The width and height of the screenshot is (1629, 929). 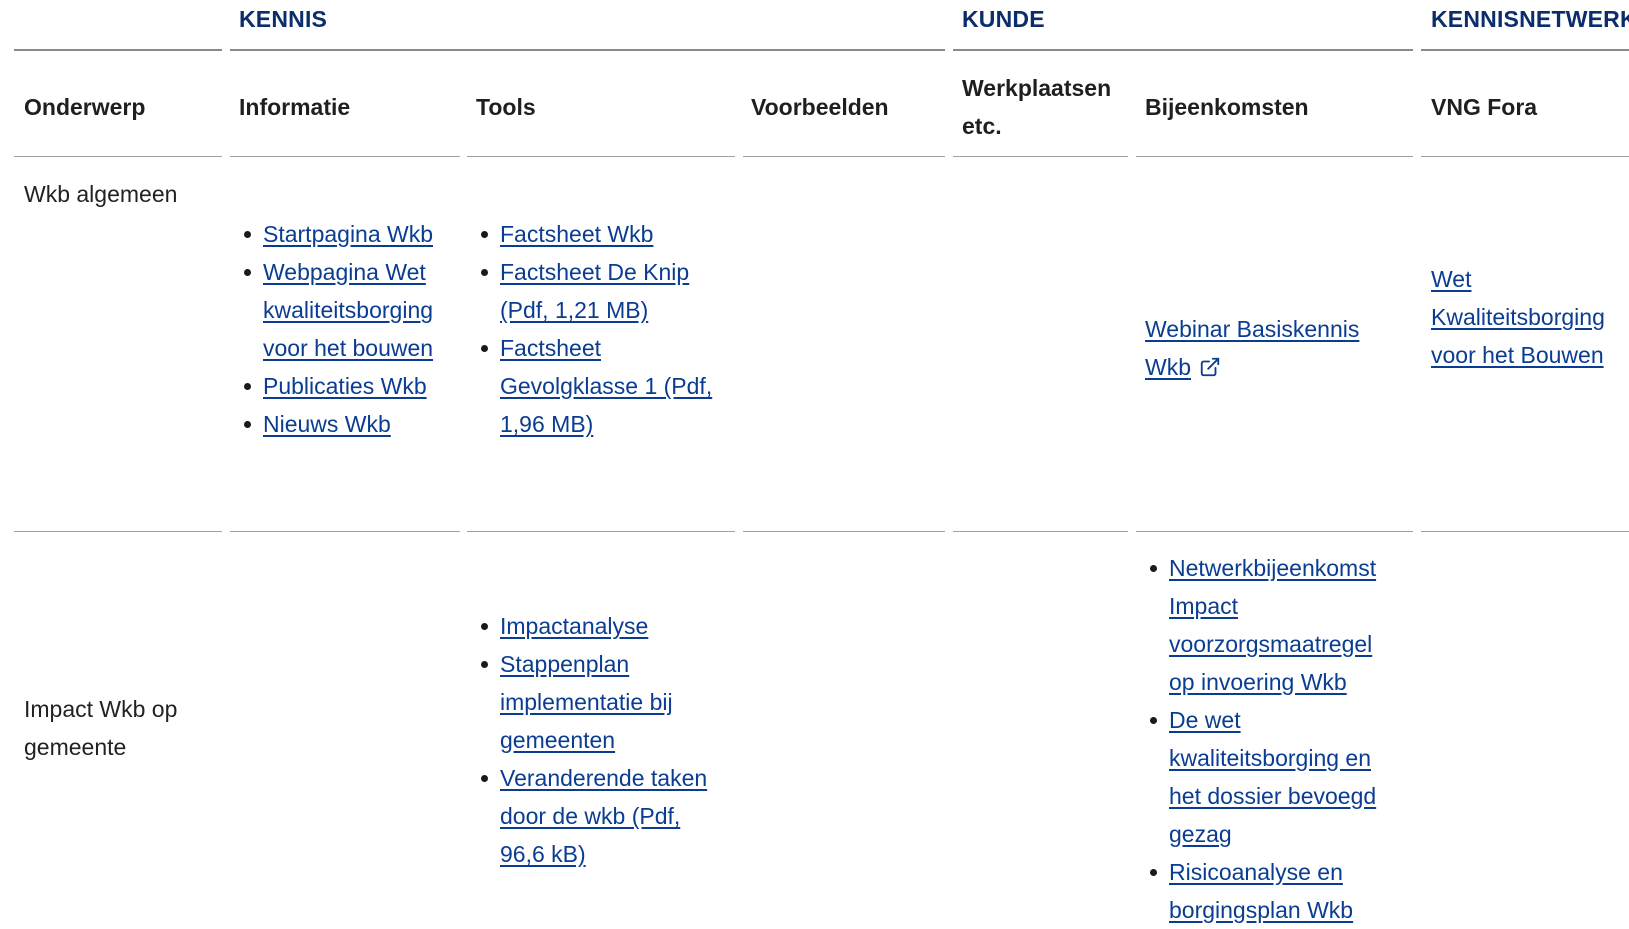 I want to click on link-publicaties-wkb: Publicaties Wkb, so click(x=345, y=386).